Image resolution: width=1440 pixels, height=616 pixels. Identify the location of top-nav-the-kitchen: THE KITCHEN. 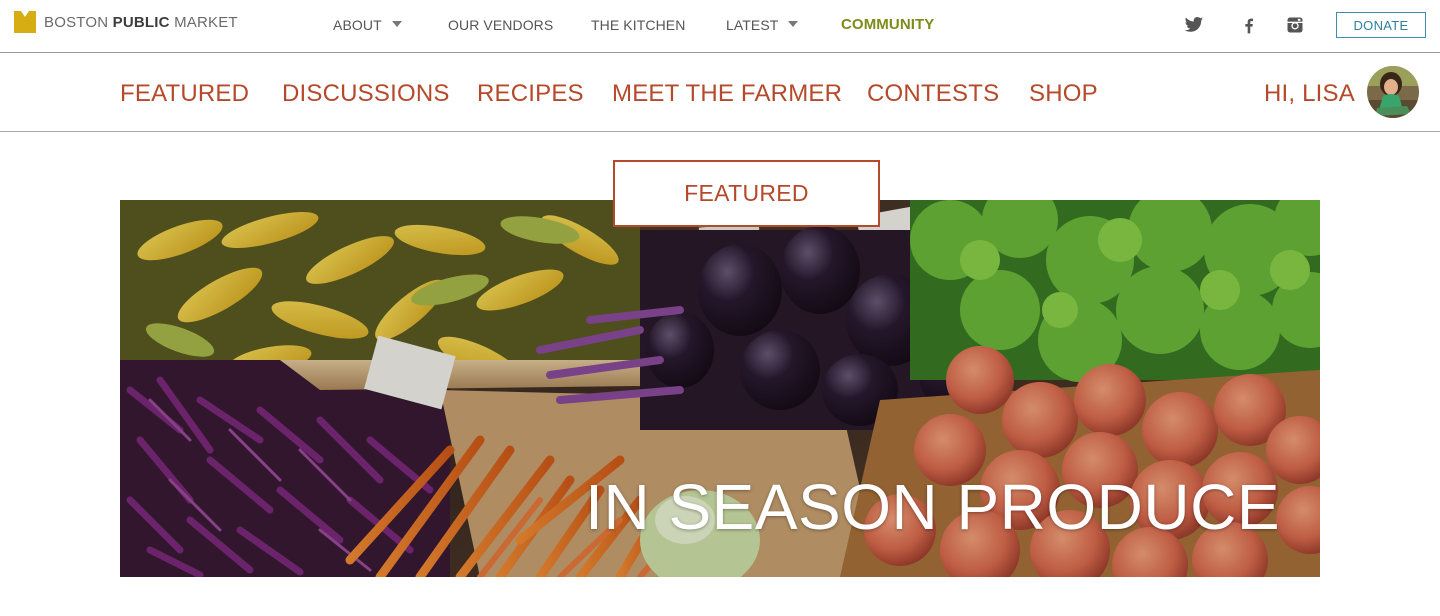
(638, 24).